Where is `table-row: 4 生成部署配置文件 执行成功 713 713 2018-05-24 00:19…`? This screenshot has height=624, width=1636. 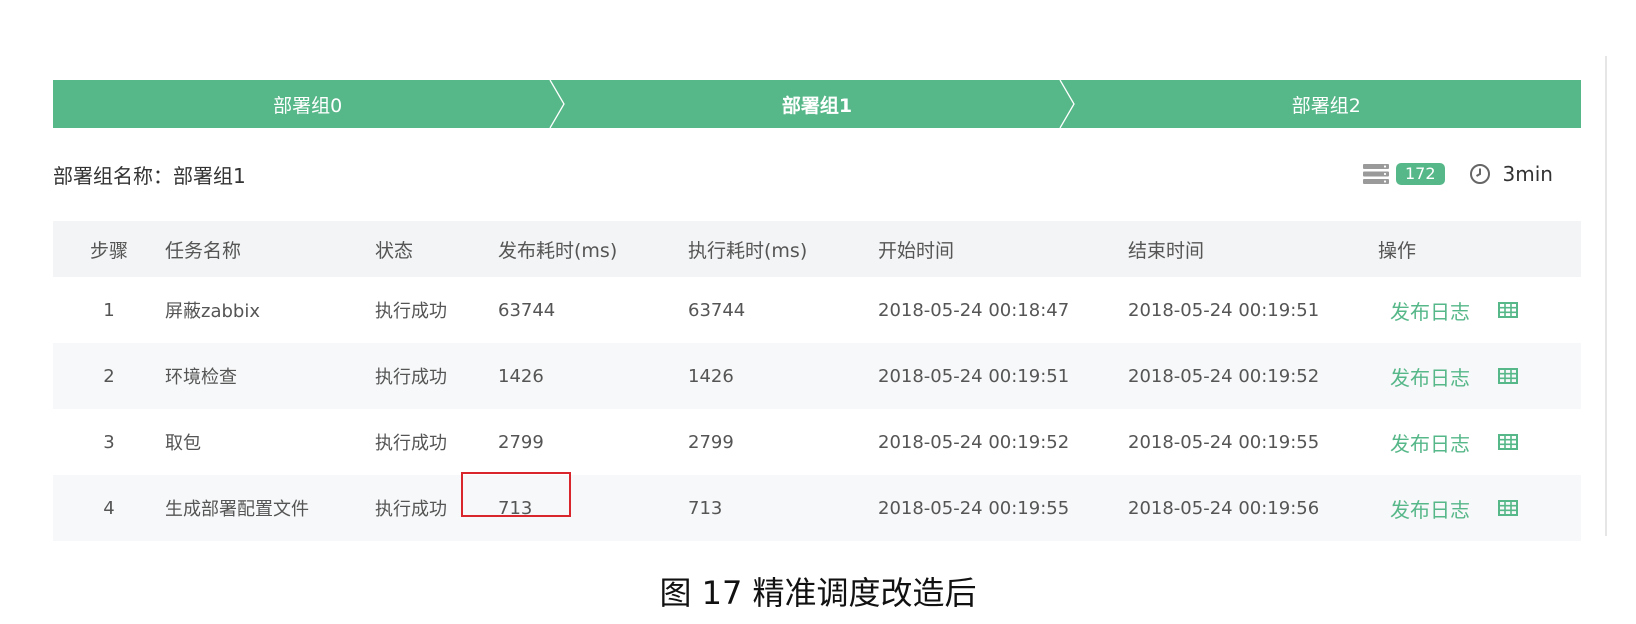
table-row: 4 生成部署配置文件 执行成功 713 713 2018-05-24 00:19… is located at coordinates (817, 508).